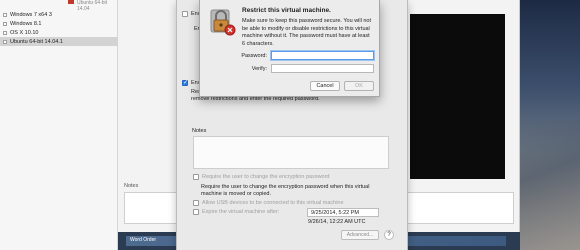  Describe the element at coordinates (291, 152) in the screenshot. I see `sheet-notes-field` at that location.